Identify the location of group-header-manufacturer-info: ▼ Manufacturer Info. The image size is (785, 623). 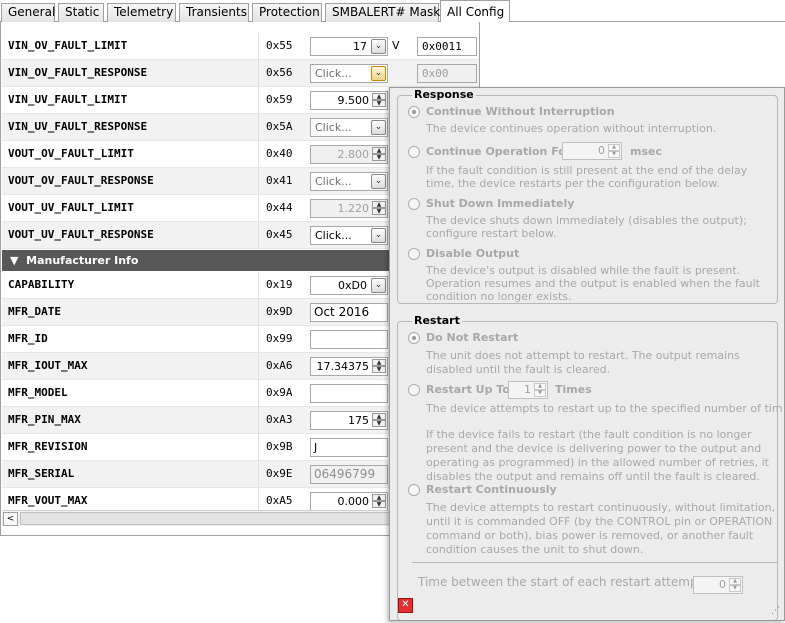
(196, 260).